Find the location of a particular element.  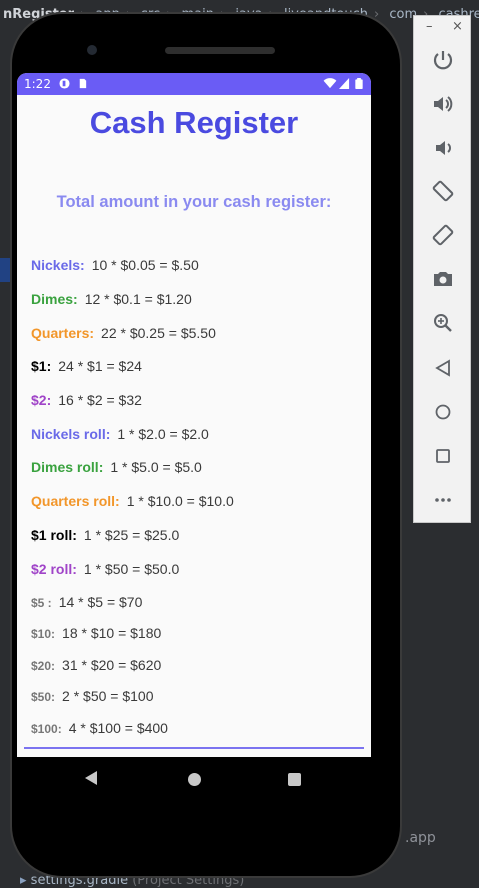

status-bar: 1:22 is located at coordinates (194, 84).